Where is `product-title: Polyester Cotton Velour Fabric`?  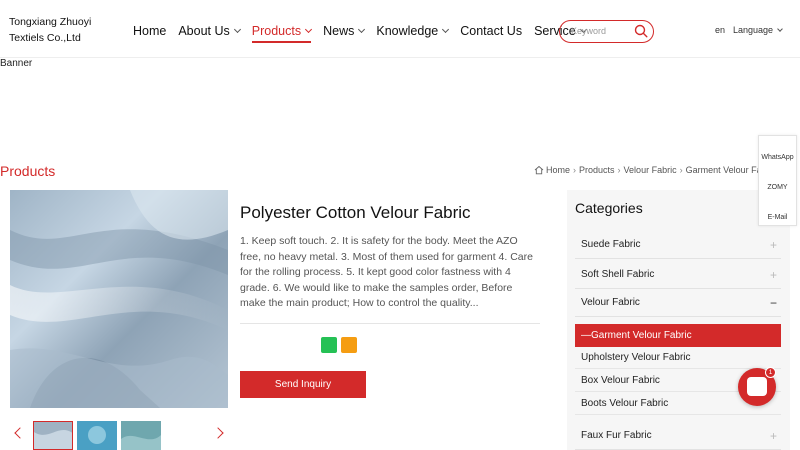 product-title: Polyester Cotton Velour Fabric is located at coordinates (355, 212).